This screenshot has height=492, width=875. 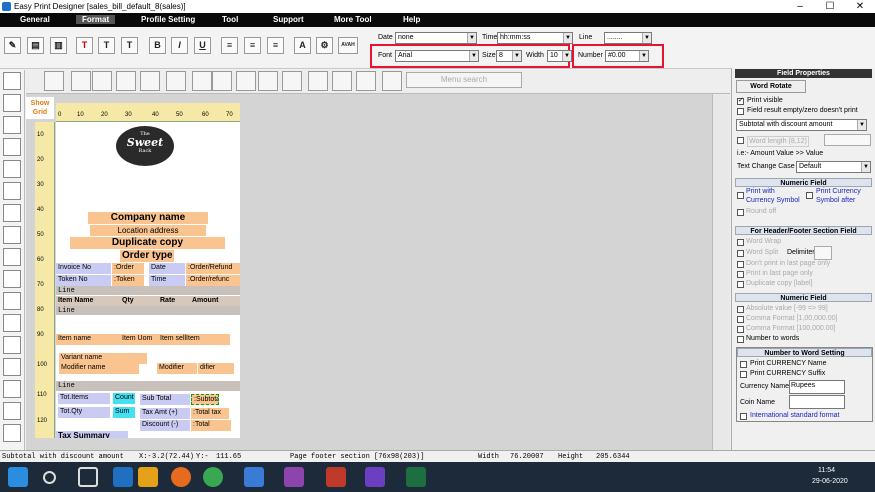 What do you see at coordinates (740, 212) in the screenshot?
I see `round-off-checkbox` at bounding box center [740, 212].